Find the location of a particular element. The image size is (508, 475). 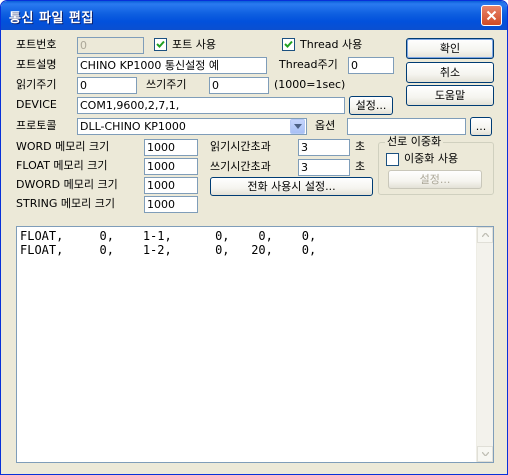

scroll-up-icon is located at coordinates (485, 235).